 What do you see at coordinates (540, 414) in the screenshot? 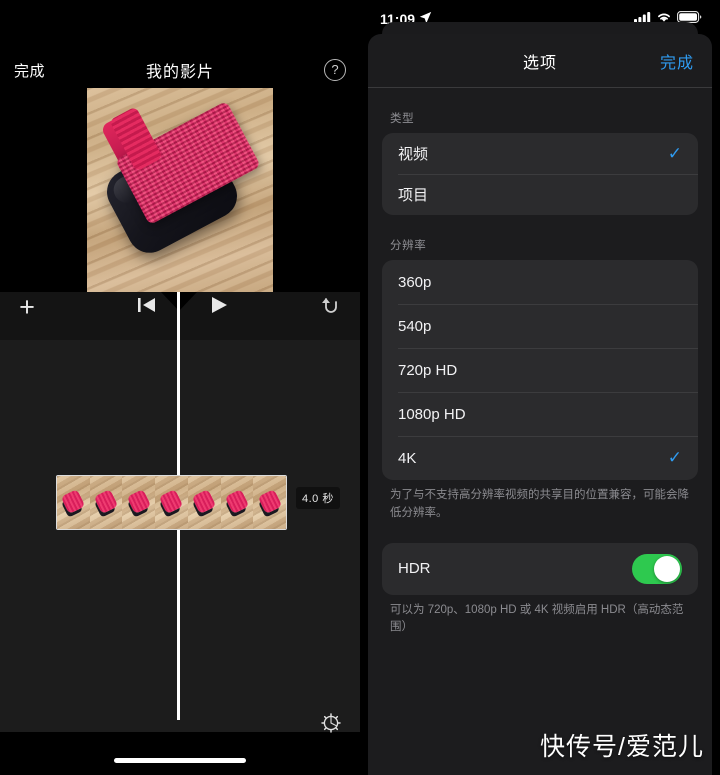
I see `resolution-option-1080p: 1080p HD` at bounding box center [540, 414].